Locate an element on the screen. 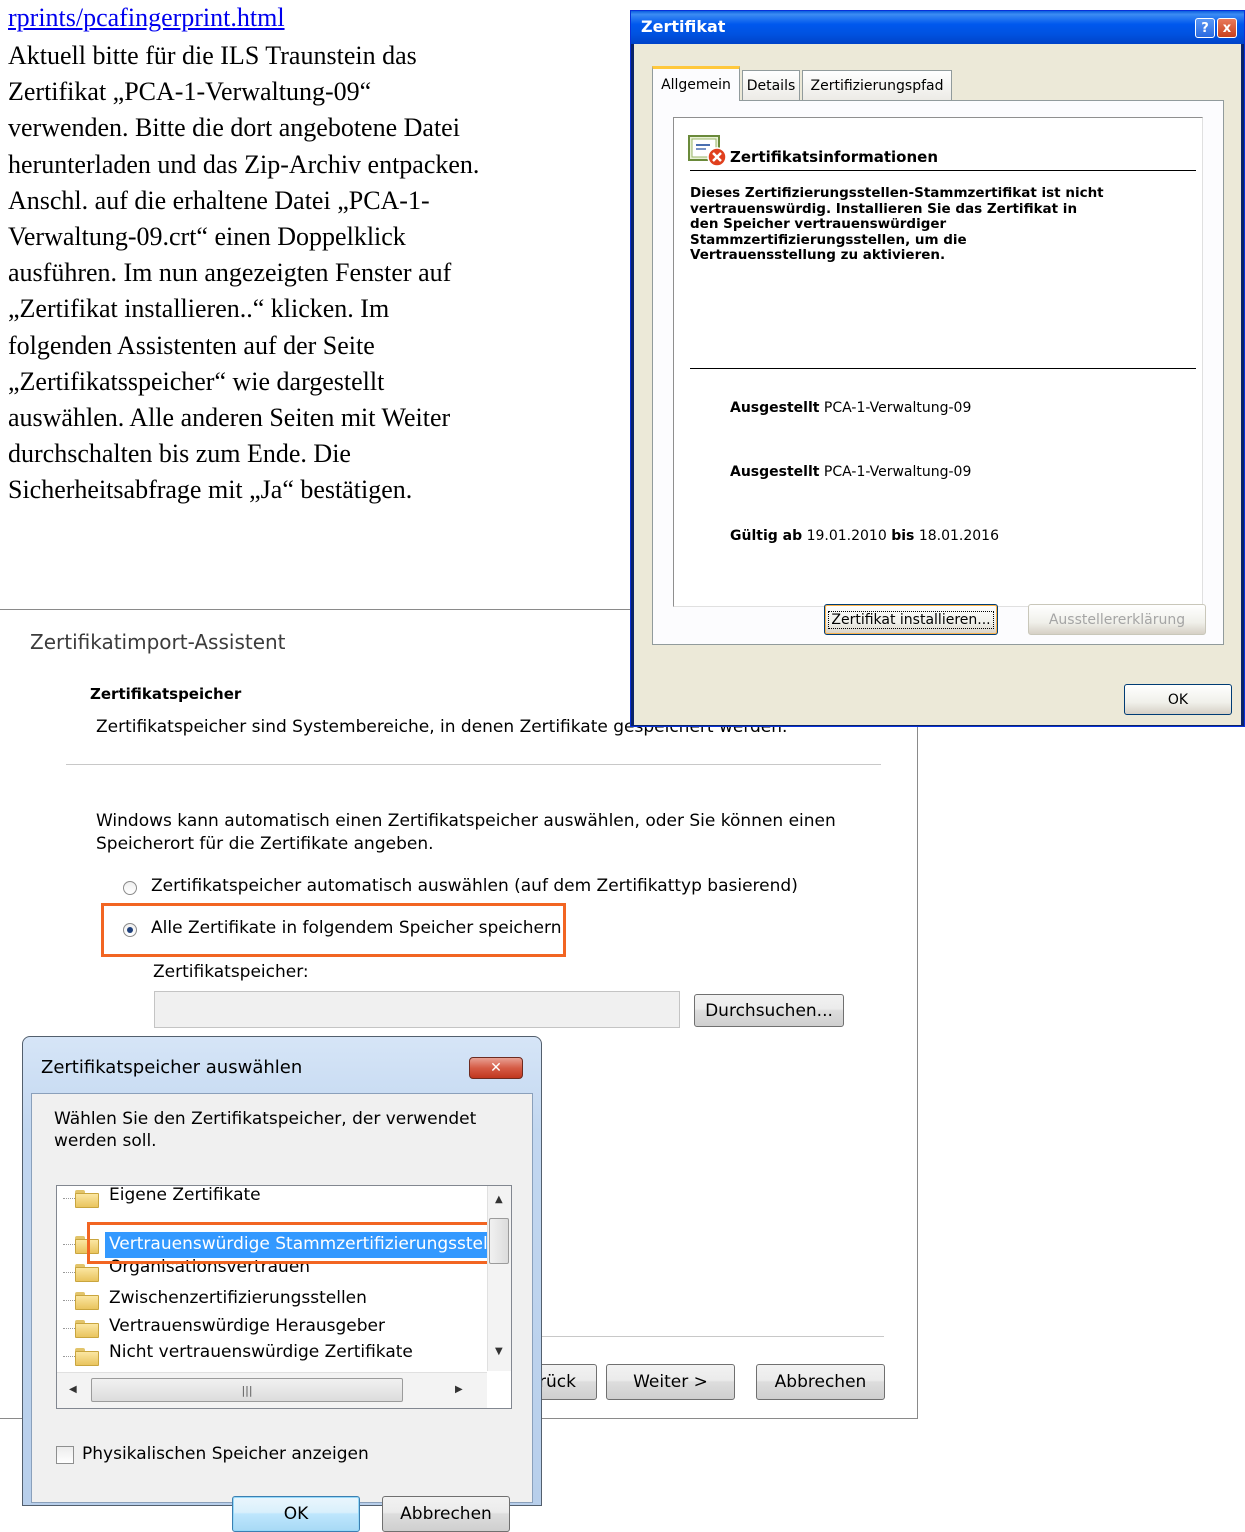 This screenshot has width=1245, height=1532. tree-item: Eigene Zertifikate is located at coordinates (185, 1195).